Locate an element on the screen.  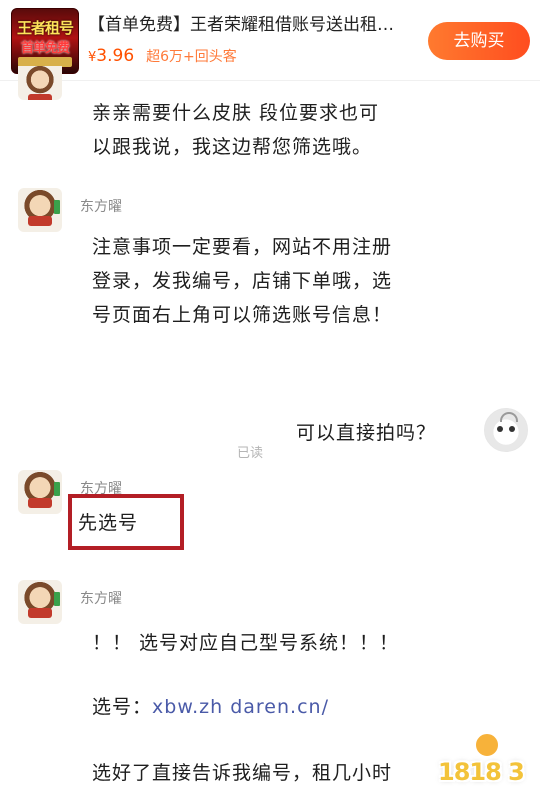
message-line: 号页面右上角可以筛选账号信息！ is located at coordinates (242, 315).